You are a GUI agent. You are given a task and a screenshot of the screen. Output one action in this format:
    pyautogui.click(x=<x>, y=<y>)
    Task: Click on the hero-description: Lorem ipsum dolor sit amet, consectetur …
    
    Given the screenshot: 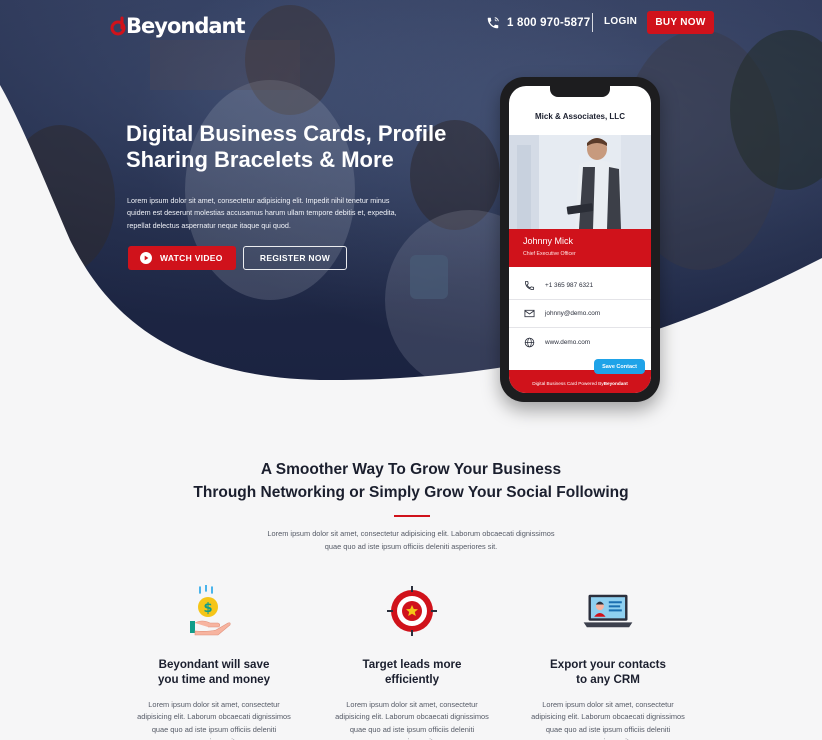 What is the action you would take?
    pyautogui.click(x=262, y=213)
    